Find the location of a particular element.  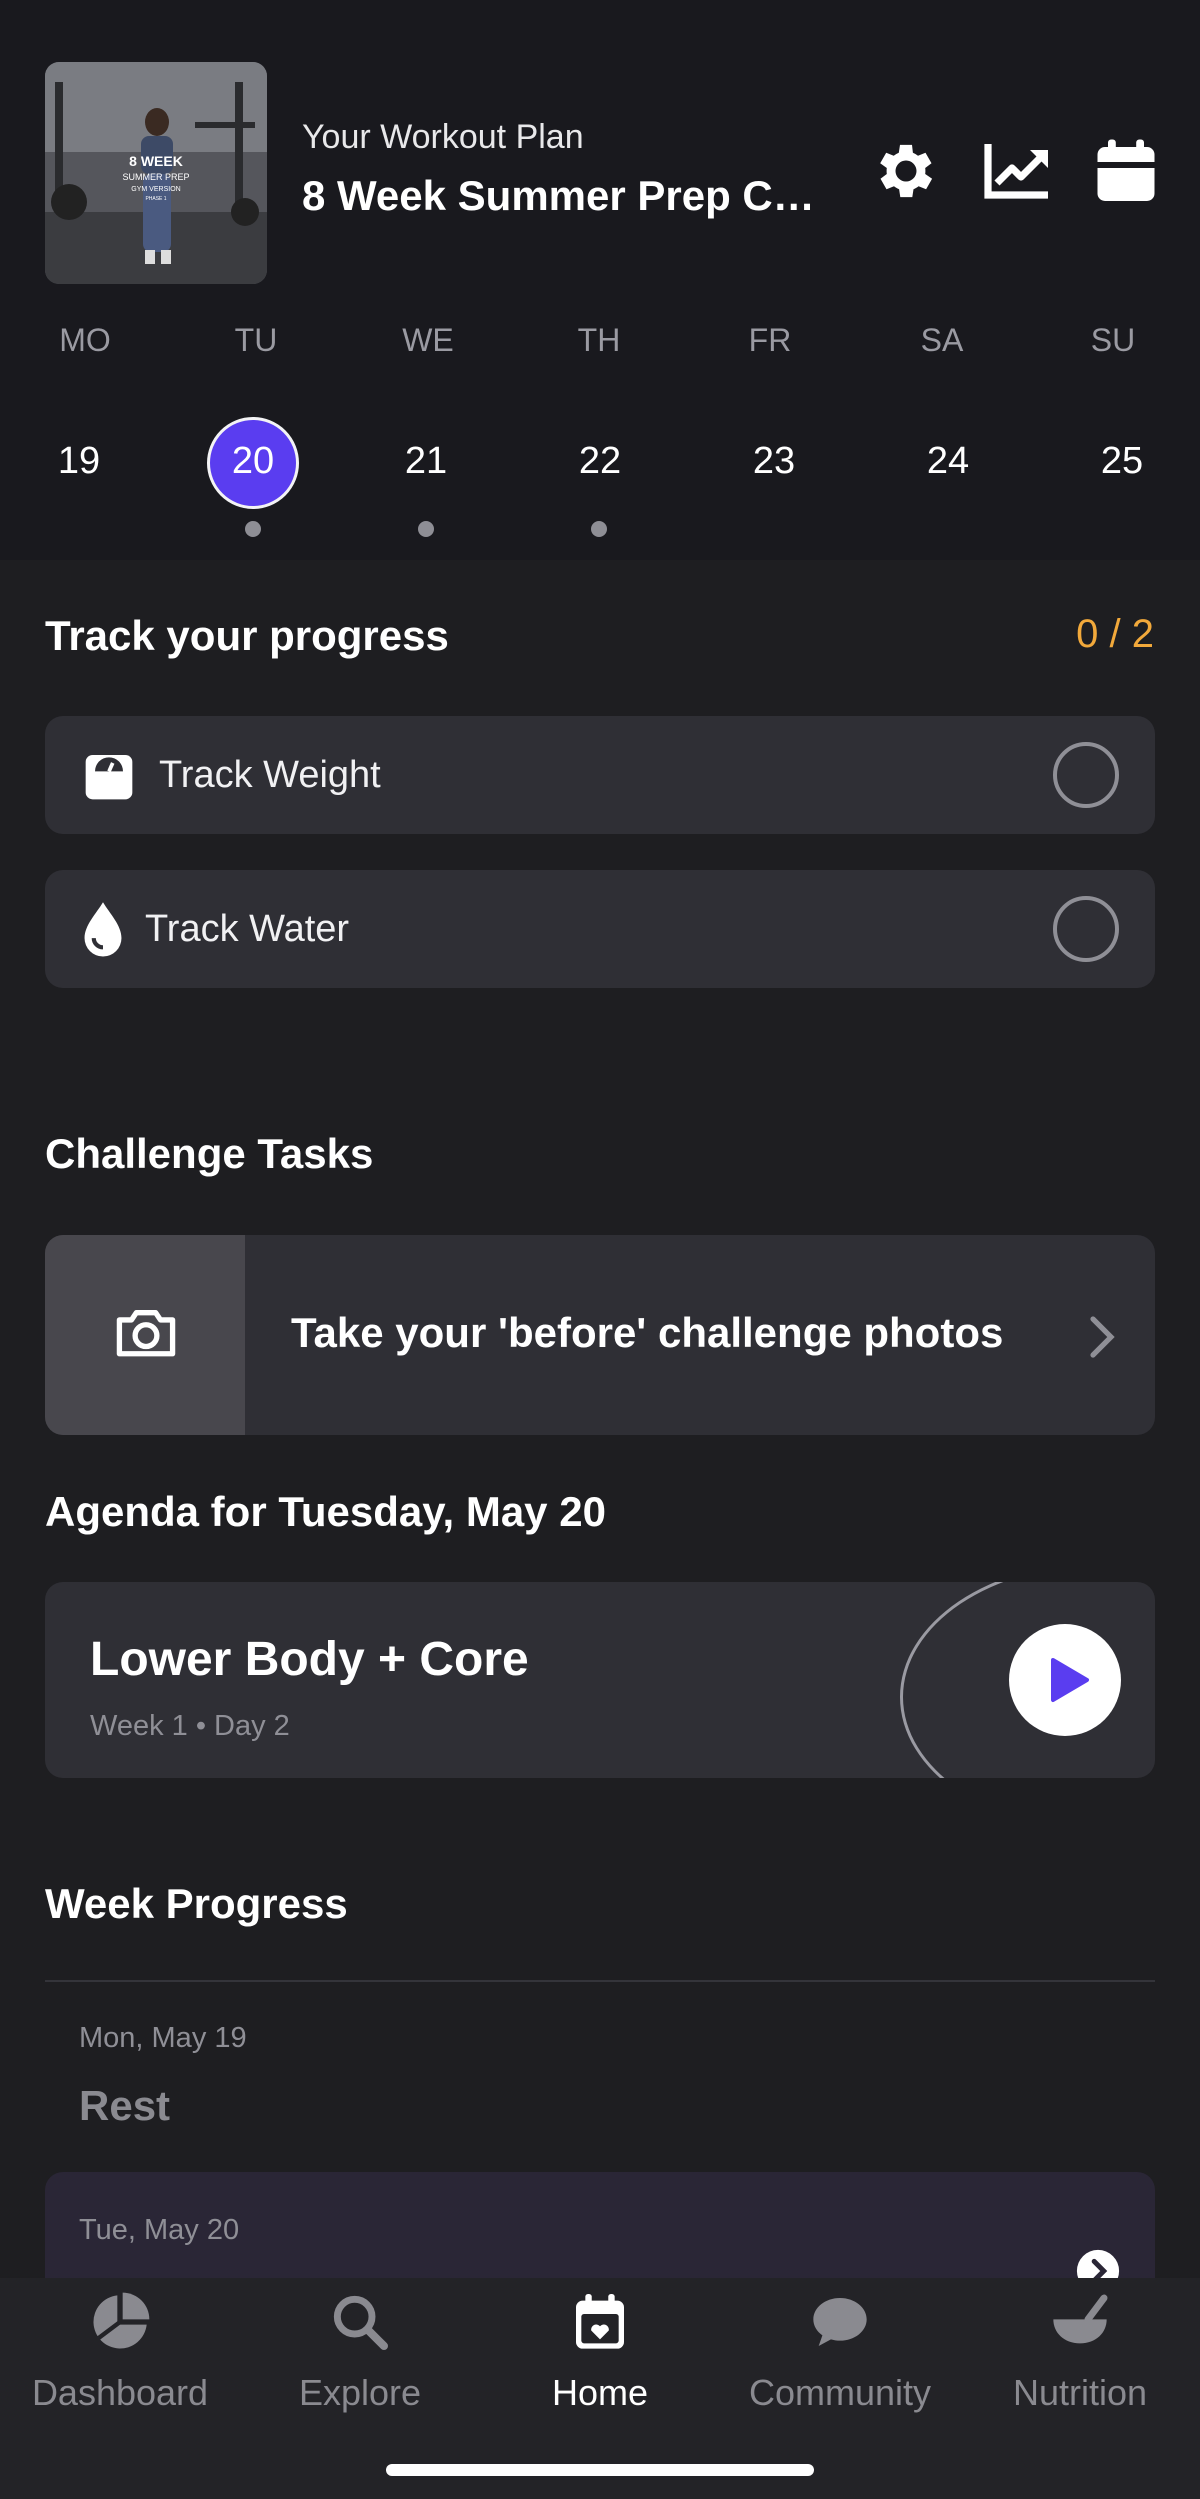

camera-icon is located at coordinates (146, 1334).